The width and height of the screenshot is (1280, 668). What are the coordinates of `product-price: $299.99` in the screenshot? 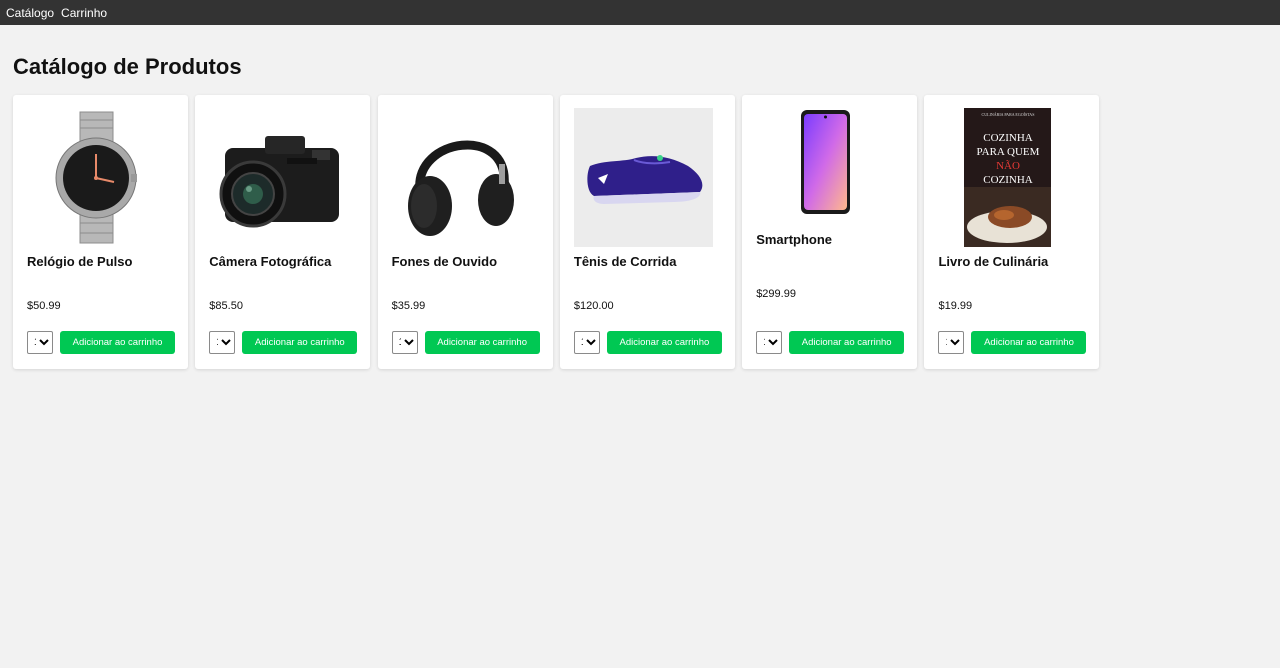 It's located at (776, 294).